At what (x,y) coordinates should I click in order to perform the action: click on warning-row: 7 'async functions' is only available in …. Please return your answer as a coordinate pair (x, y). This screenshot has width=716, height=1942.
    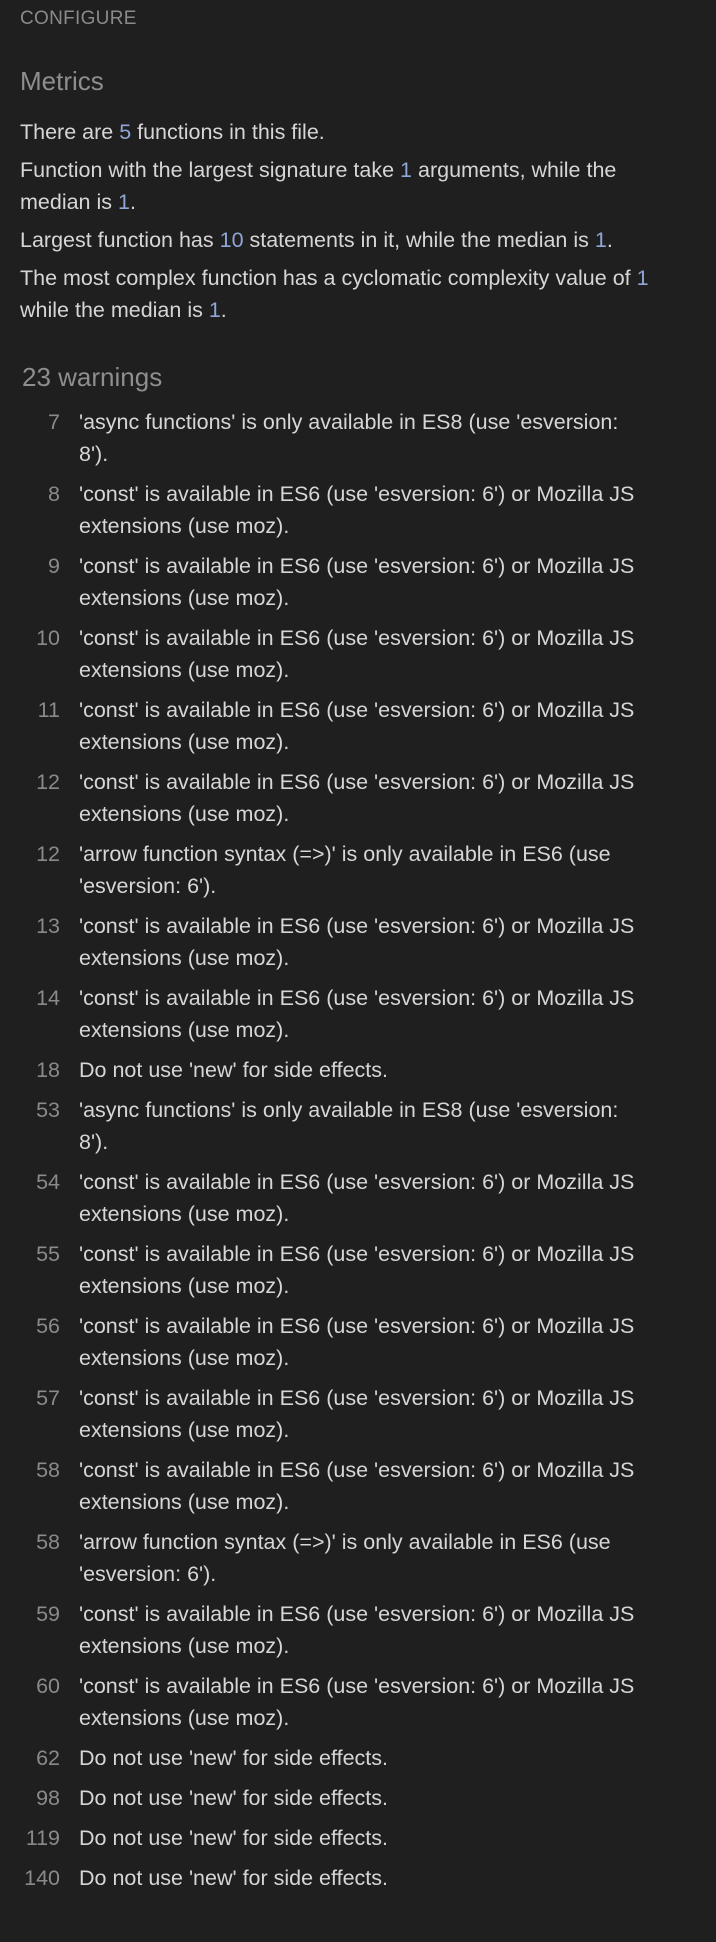
    Looking at the image, I should click on (358, 438).